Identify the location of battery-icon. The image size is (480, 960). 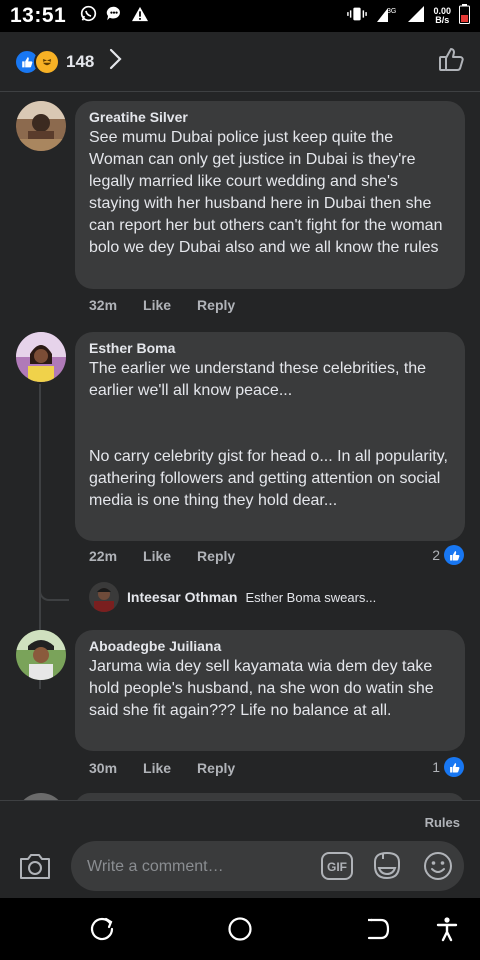
(464, 16).